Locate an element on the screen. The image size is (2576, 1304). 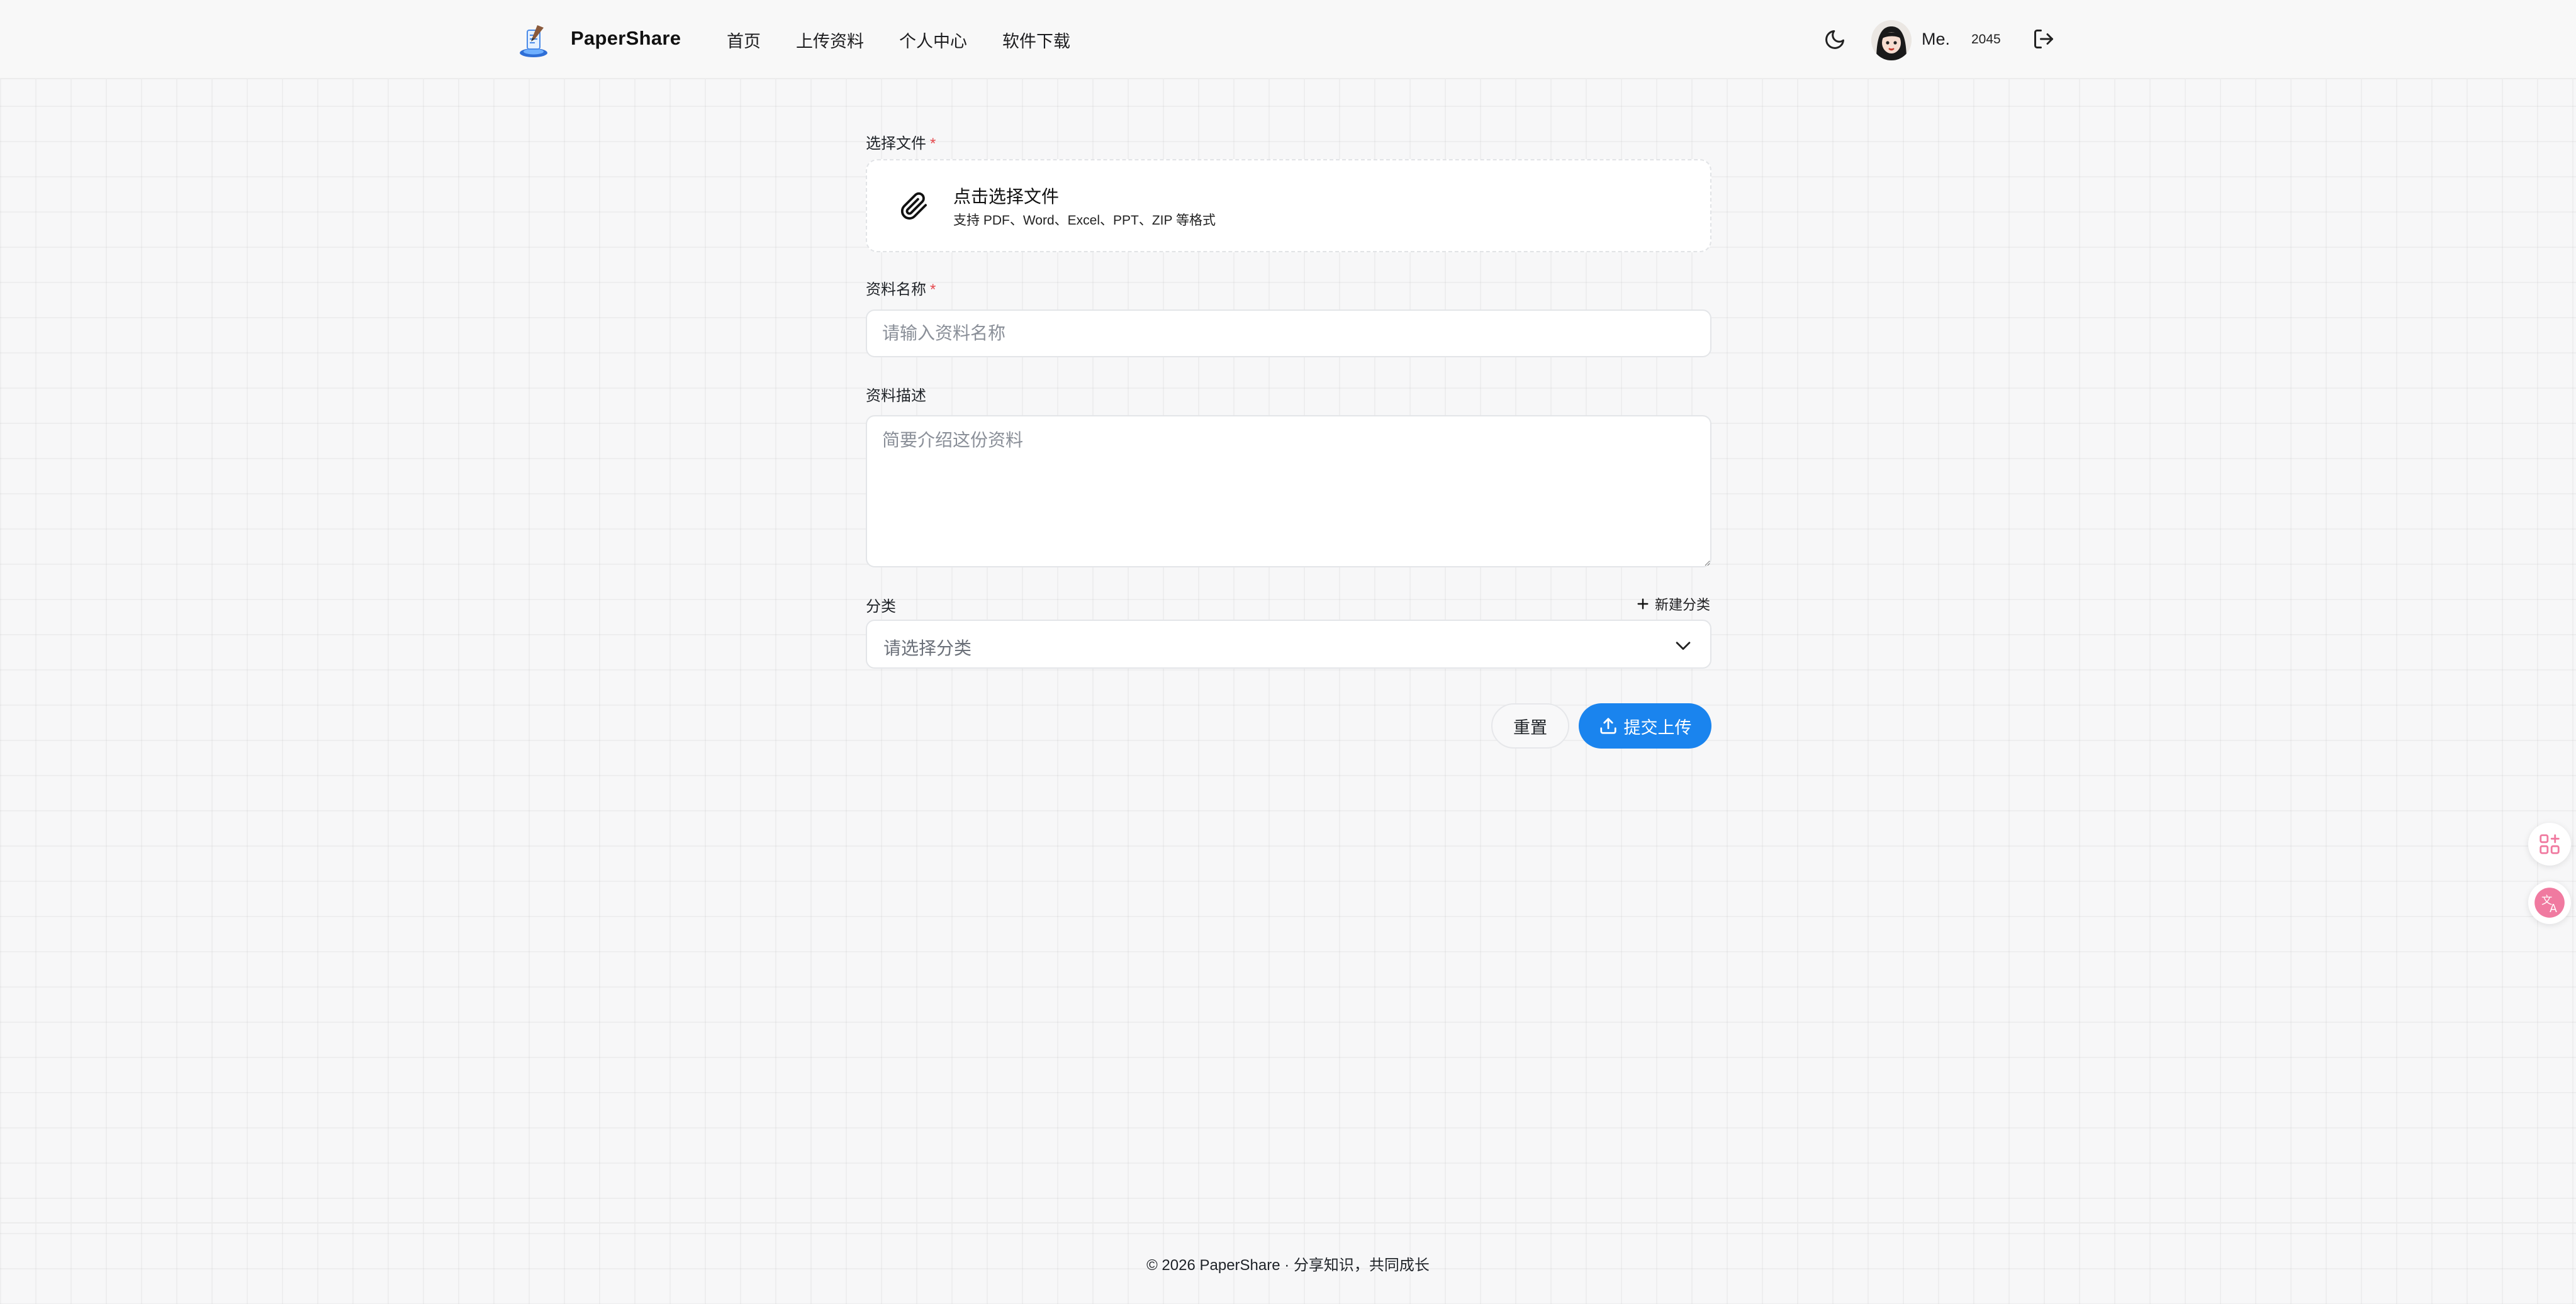
nav-home: 首页 is located at coordinates (744, 40).